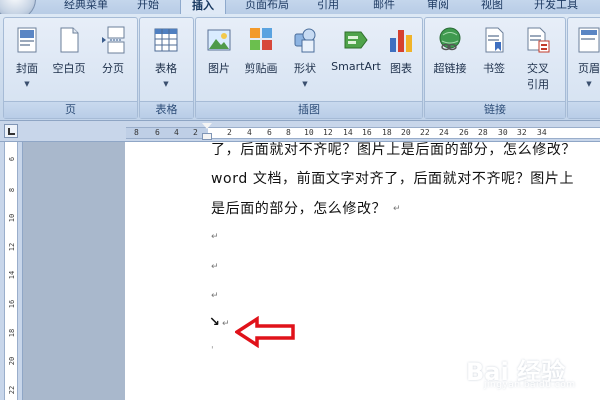 The image size is (600, 400). What do you see at coordinates (589, 68) in the screenshot?
I see `header-label: 页眉` at bounding box center [589, 68].